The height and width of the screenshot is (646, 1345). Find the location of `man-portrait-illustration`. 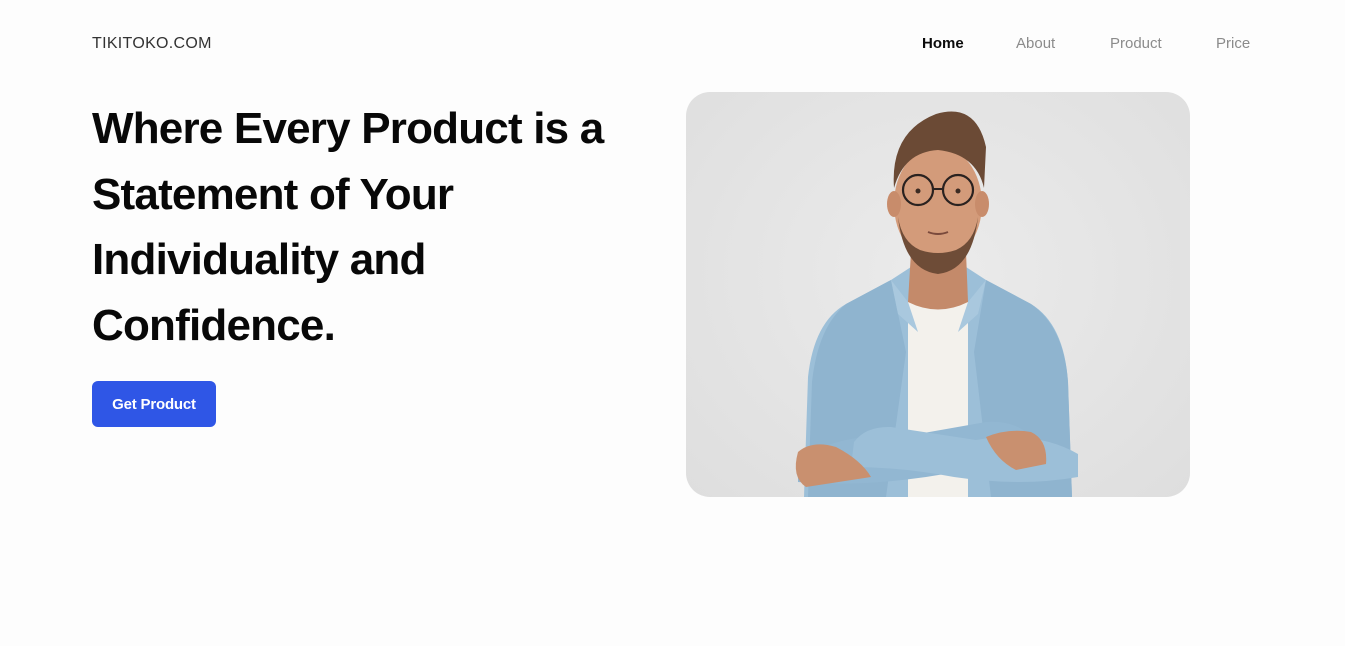

man-portrait-illustration is located at coordinates (936, 304).